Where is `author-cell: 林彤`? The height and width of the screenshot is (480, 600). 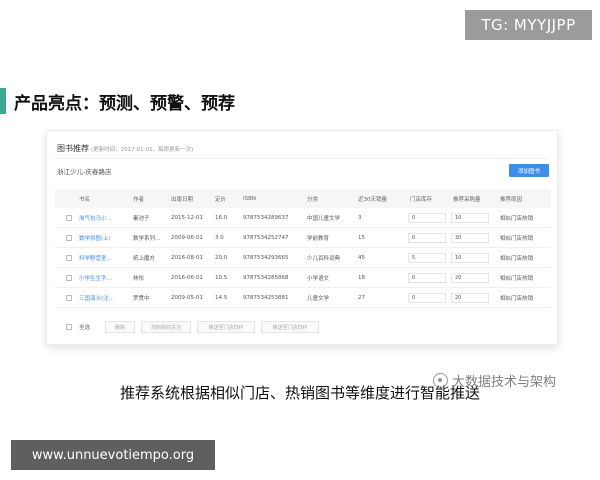 author-cell: 林彤 is located at coordinates (139, 278).